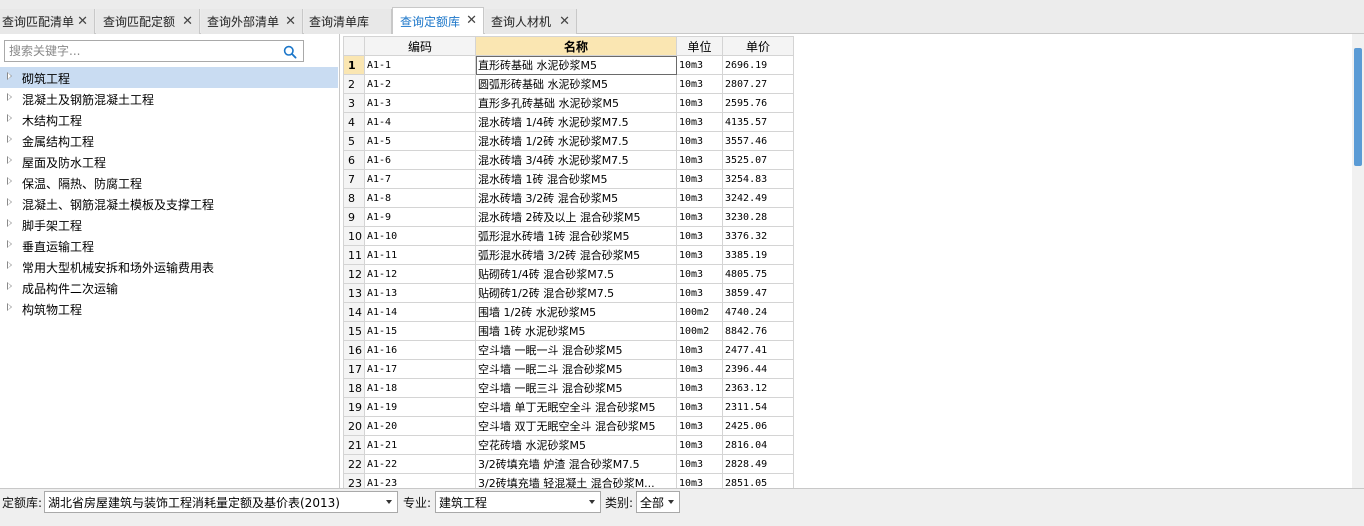 Image resolution: width=1364 pixels, height=526 pixels. What do you see at coordinates (169, 98) in the screenshot?
I see `tree-node-concrete: 混凝土及钢筋混凝土工程` at bounding box center [169, 98].